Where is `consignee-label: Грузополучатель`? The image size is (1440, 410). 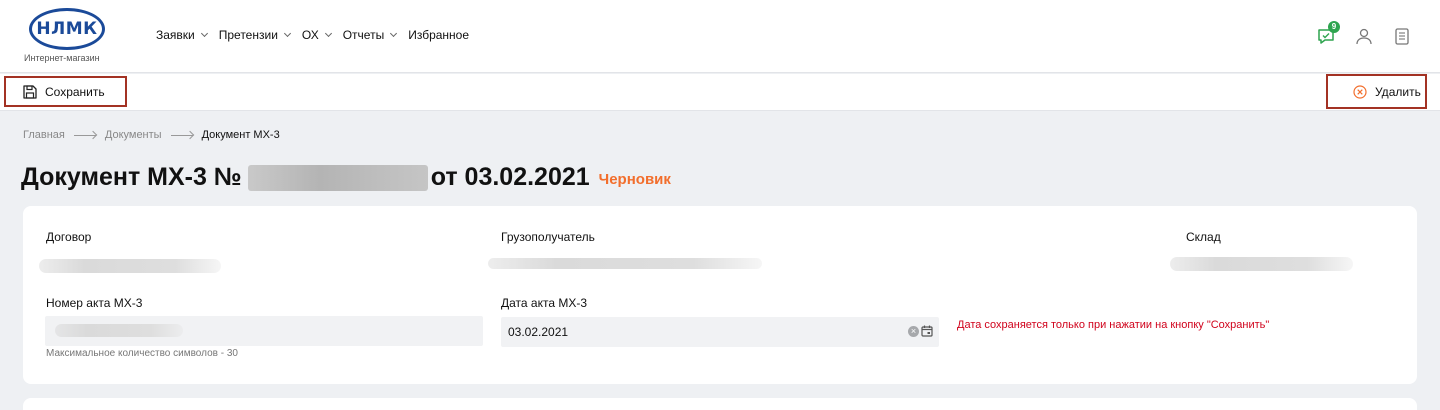
consignee-label: Грузополучатель is located at coordinates (548, 237).